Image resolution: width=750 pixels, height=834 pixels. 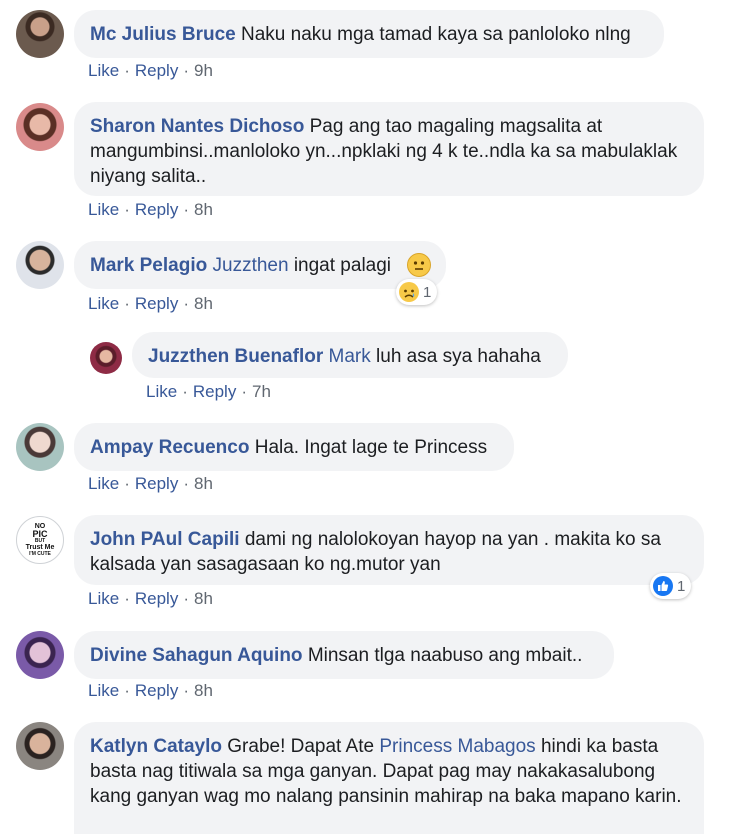 I want to click on like-reaction-icon, so click(x=663, y=586).